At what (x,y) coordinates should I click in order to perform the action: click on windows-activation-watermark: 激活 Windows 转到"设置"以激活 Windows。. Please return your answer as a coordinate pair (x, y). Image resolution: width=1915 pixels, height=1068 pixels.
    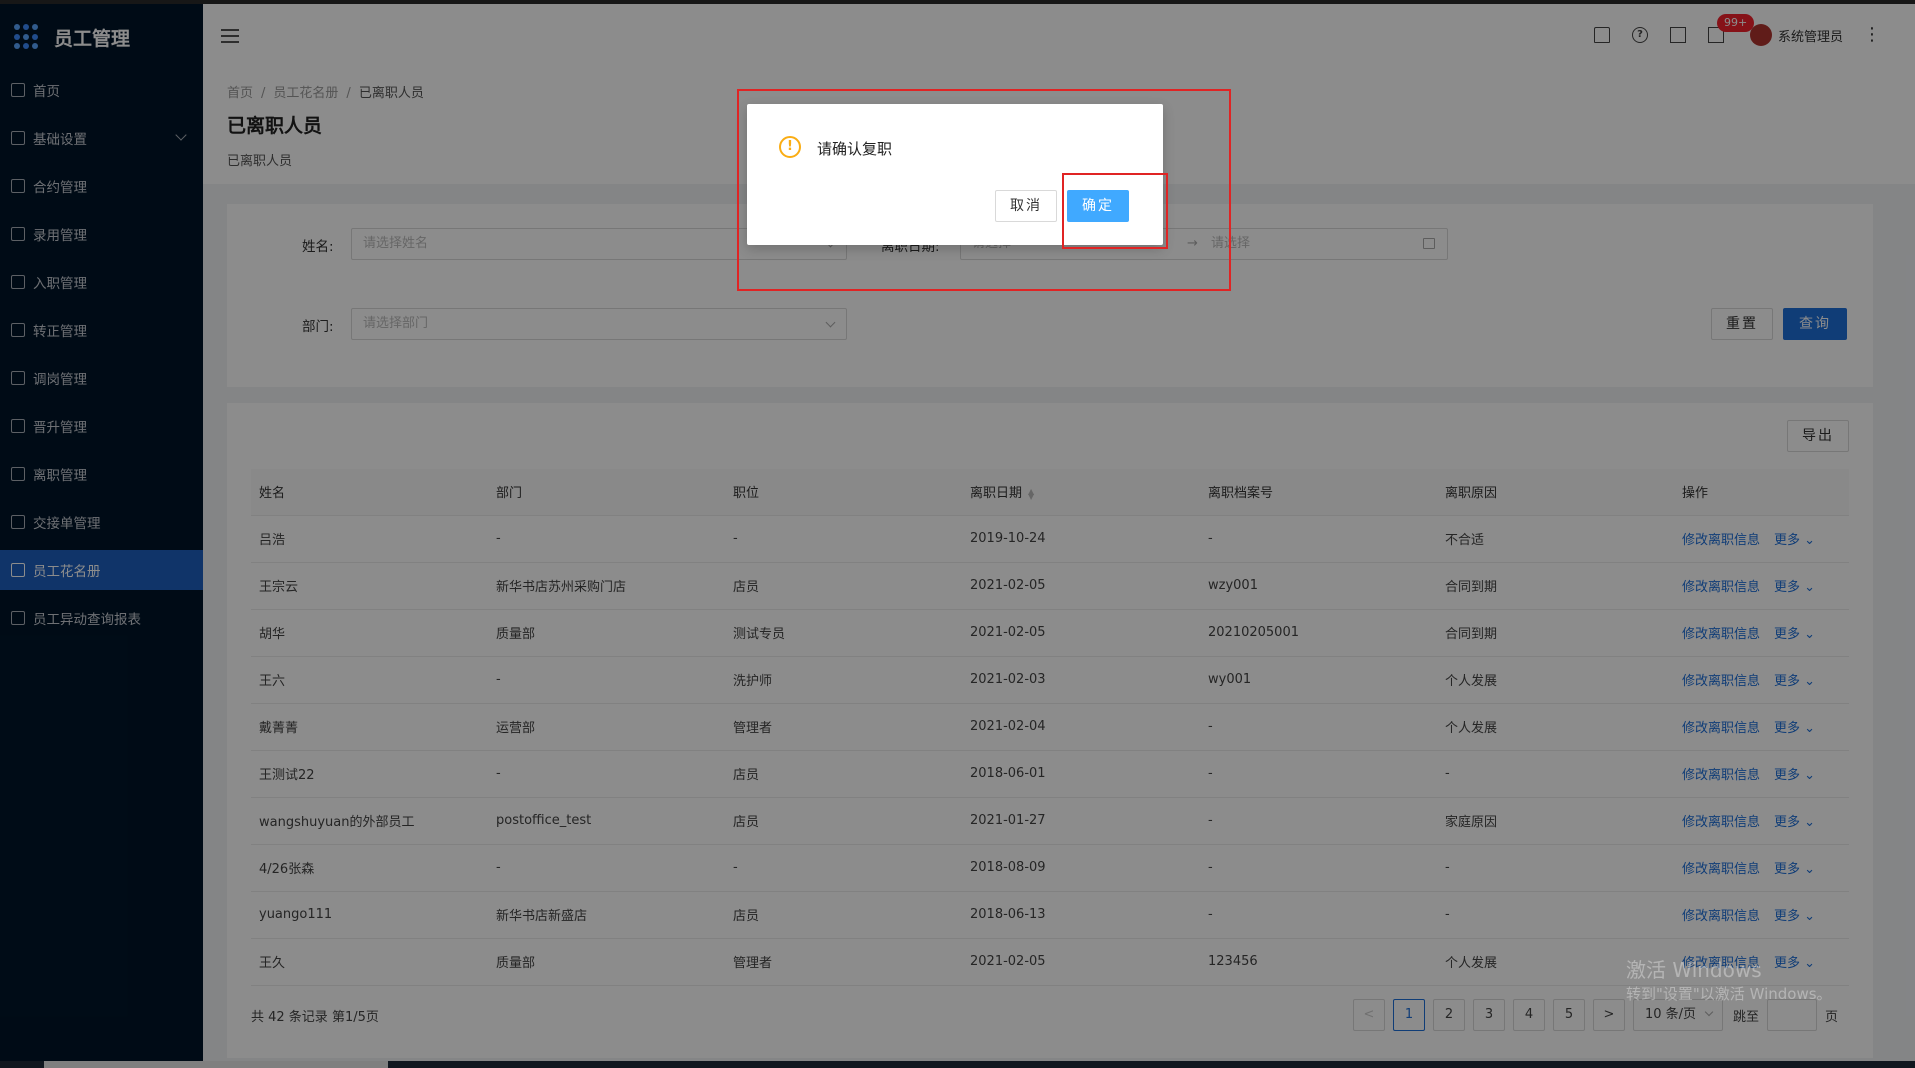
    Looking at the image, I should click on (1729, 980).